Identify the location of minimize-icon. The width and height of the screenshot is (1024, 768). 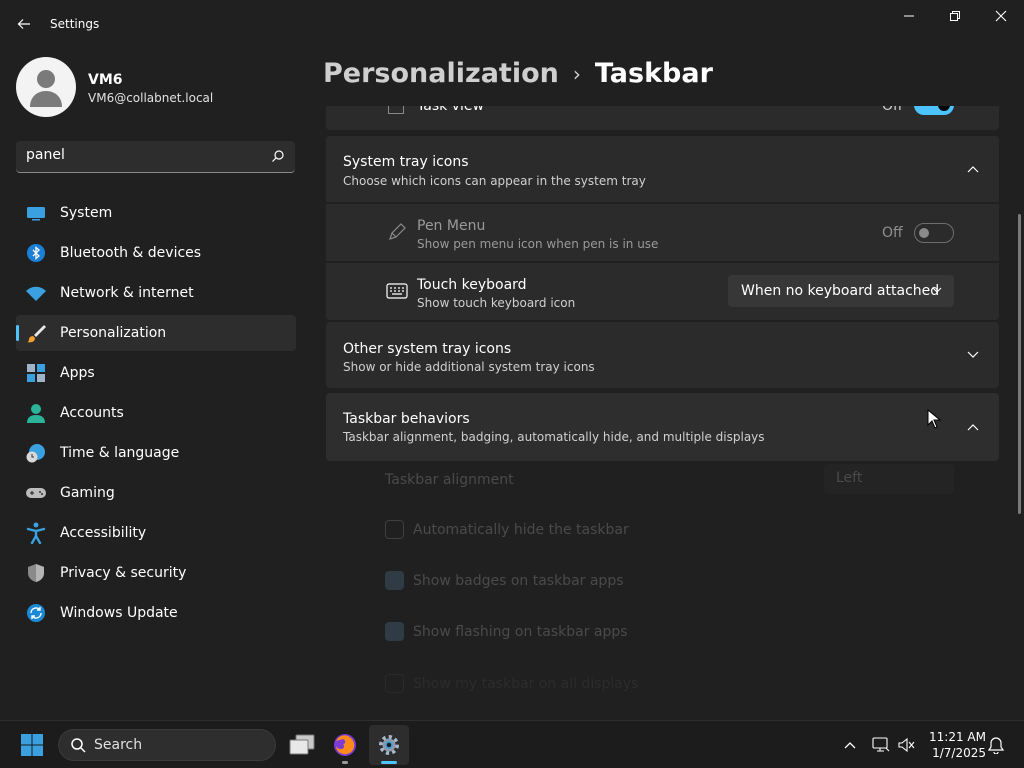
(909, 16).